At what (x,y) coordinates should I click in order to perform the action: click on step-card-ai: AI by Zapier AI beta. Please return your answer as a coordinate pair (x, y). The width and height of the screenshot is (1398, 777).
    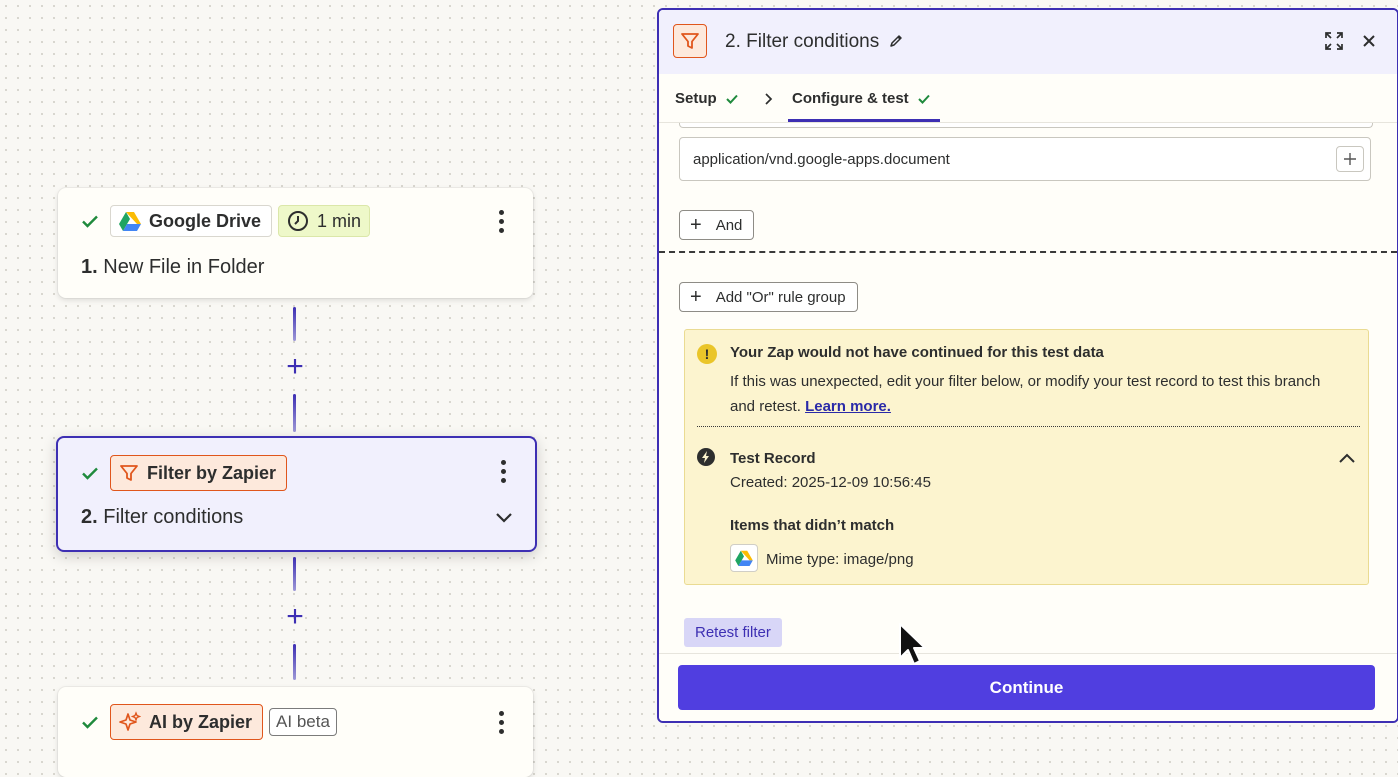
    Looking at the image, I should click on (295, 732).